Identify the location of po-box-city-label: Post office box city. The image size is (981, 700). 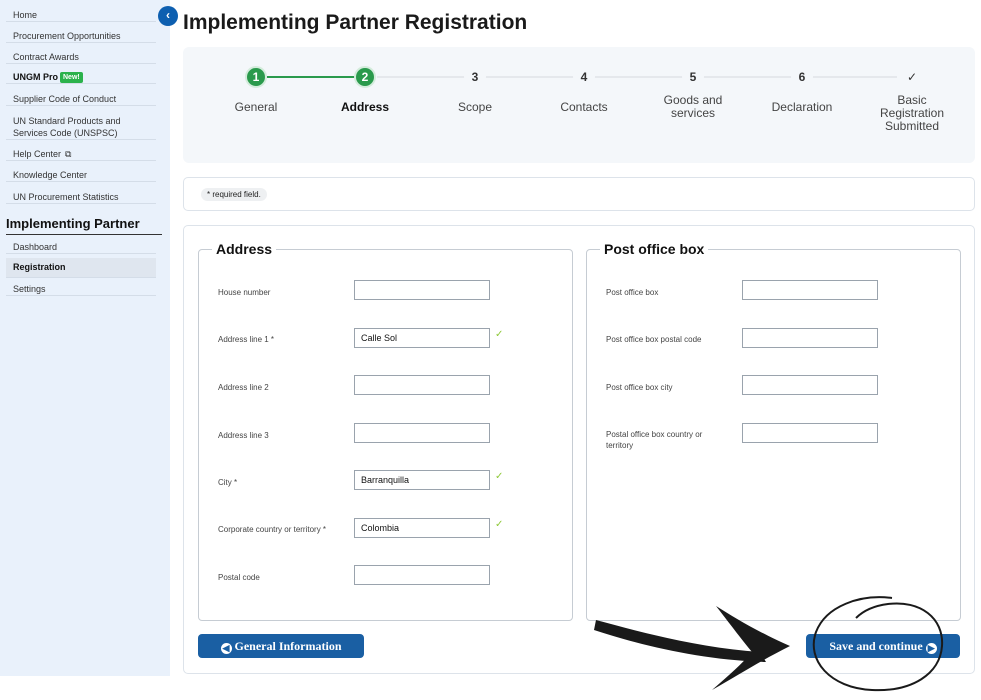
(639, 387).